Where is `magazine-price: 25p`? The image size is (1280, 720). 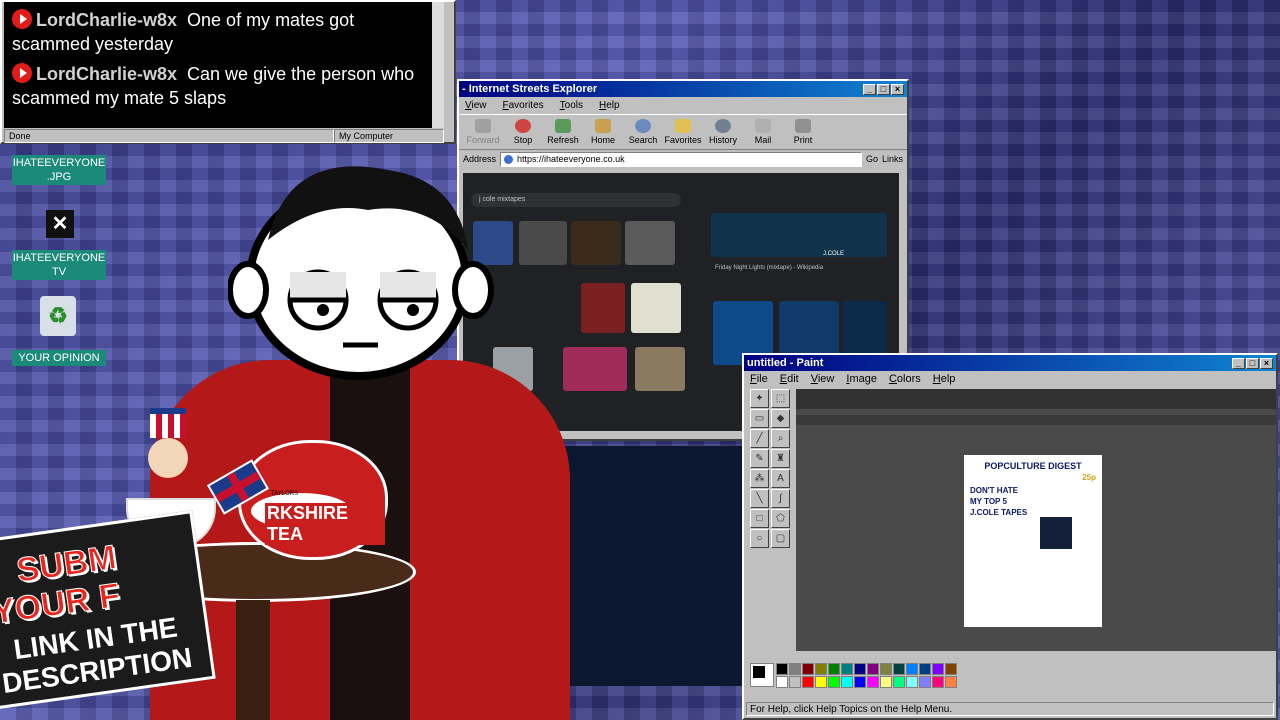
magazine-price: 25p is located at coordinates (1089, 477).